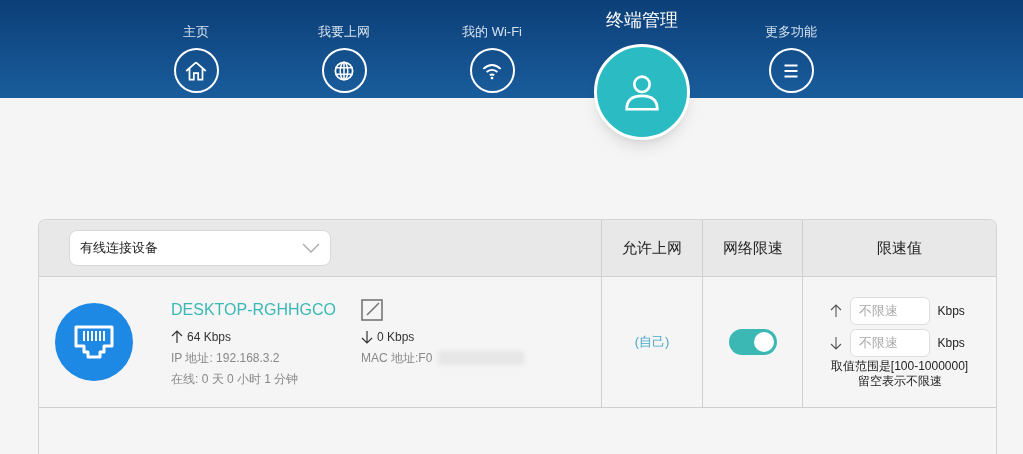  What do you see at coordinates (889, 310) in the screenshot?
I see `upload-limit-field: 不限速` at bounding box center [889, 310].